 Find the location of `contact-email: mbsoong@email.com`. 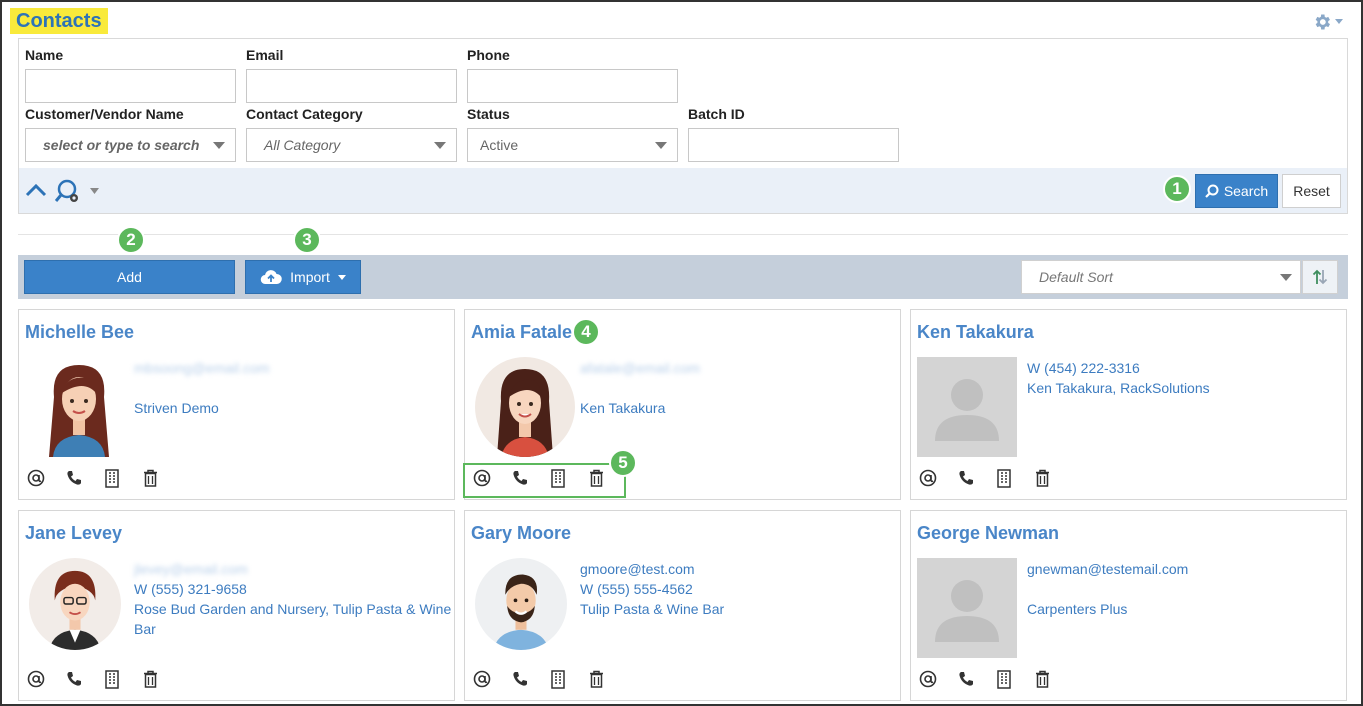

contact-email: mbsoong@email.com is located at coordinates (293, 368).